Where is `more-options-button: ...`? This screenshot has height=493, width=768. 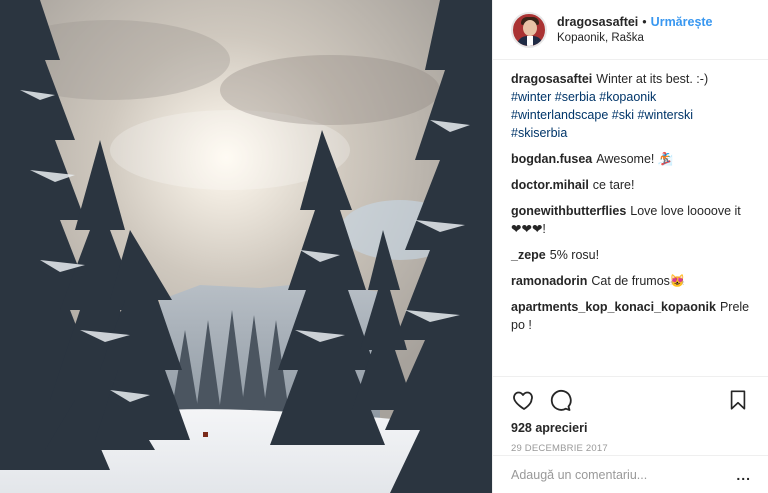 more-options-button: ... is located at coordinates (743, 475).